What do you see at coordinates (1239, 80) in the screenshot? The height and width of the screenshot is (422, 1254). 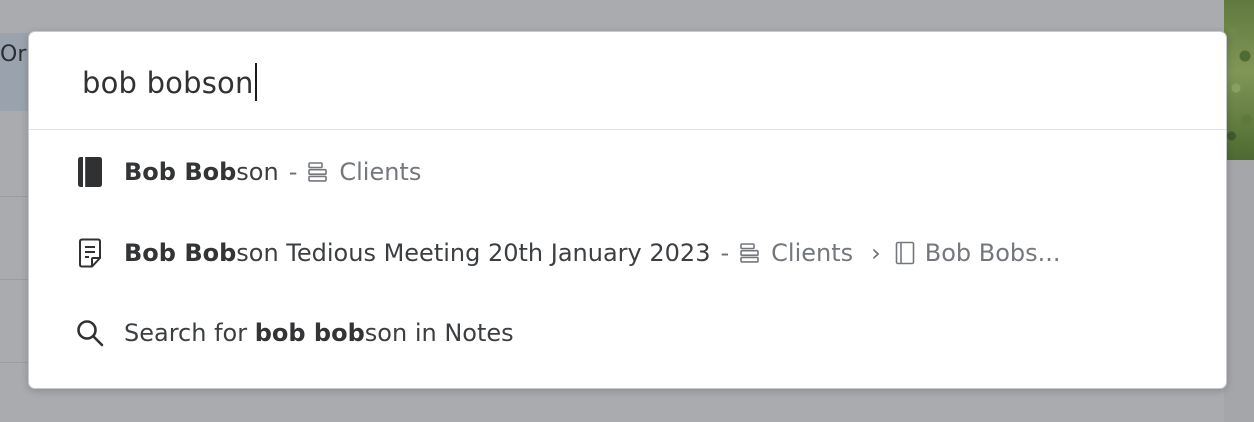 I see `background-photo` at bounding box center [1239, 80].